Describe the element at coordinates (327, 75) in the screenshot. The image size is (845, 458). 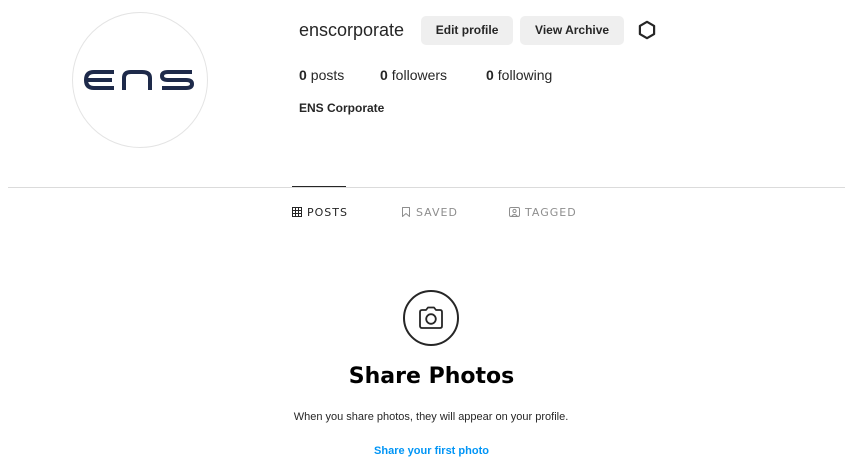
I see `posts-label: posts` at that location.